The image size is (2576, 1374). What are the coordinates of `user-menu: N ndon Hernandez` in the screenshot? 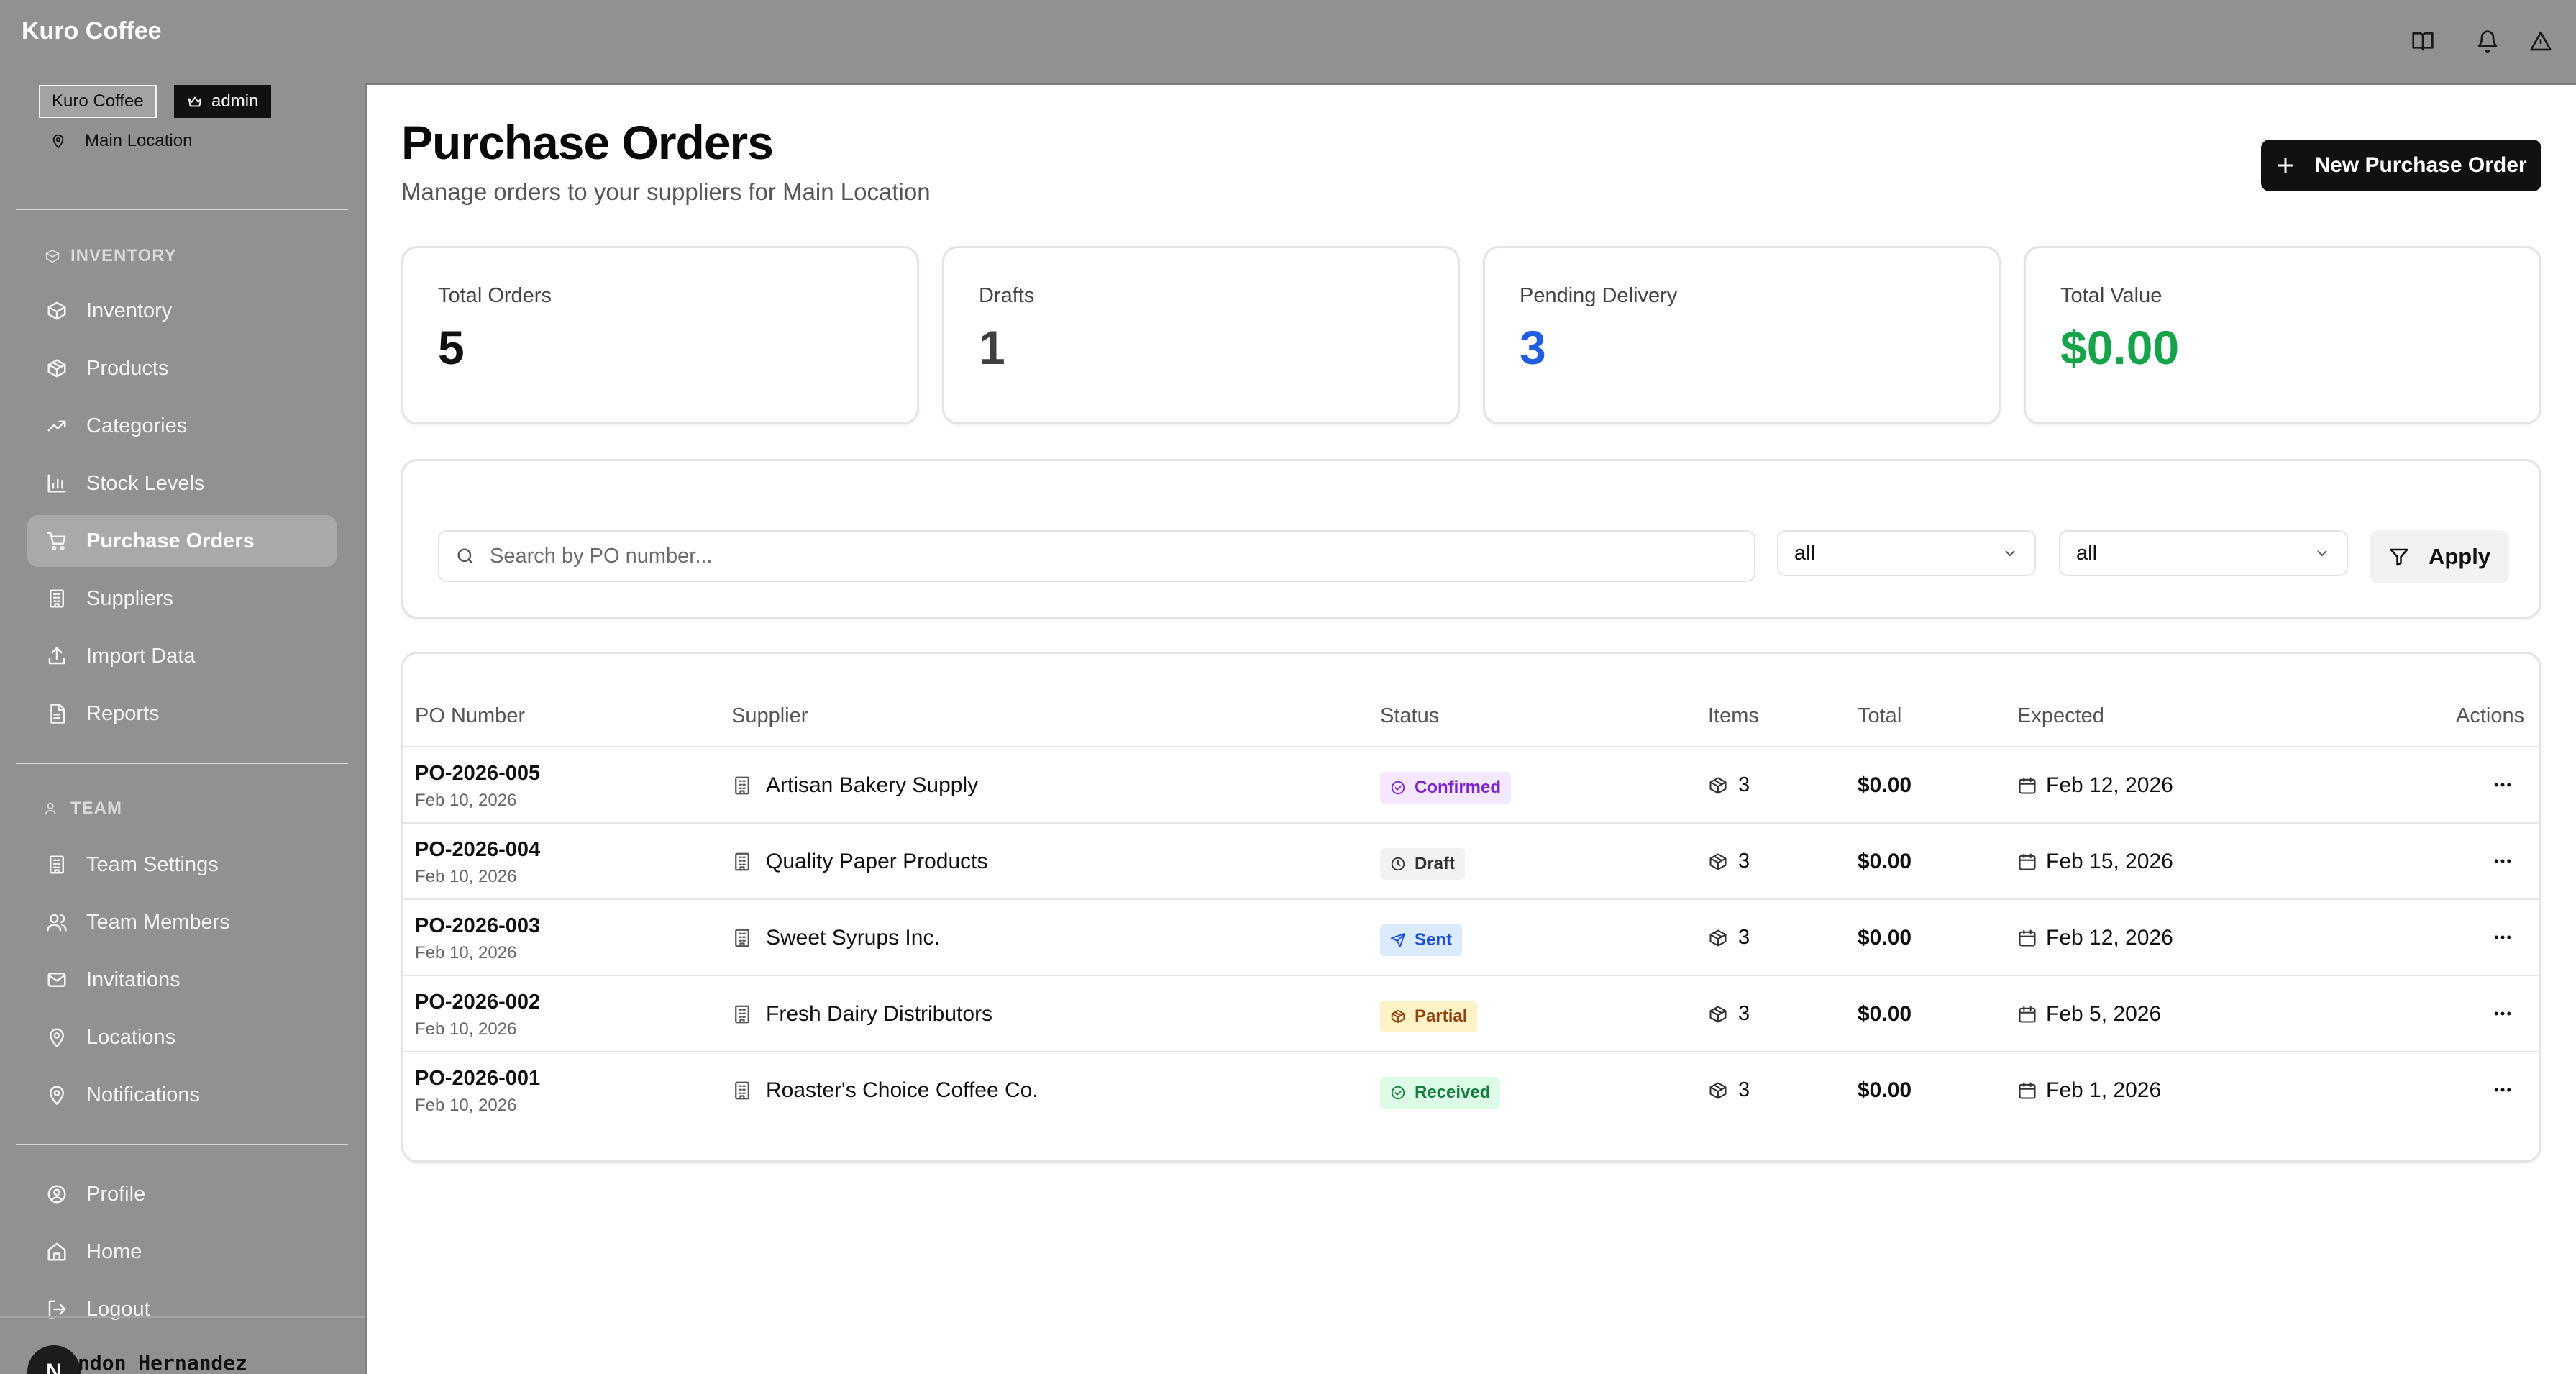 It's located at (182, 1345).